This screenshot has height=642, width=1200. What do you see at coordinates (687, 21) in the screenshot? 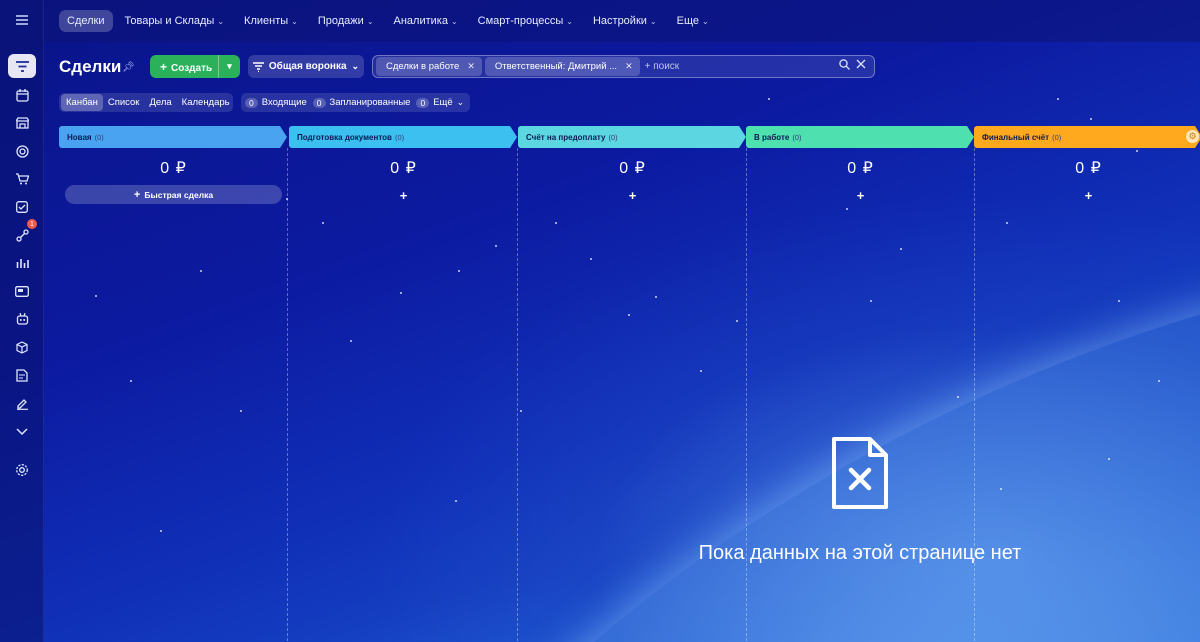
I see `nav-item-label: Еще` at bounding box center [687, 21].